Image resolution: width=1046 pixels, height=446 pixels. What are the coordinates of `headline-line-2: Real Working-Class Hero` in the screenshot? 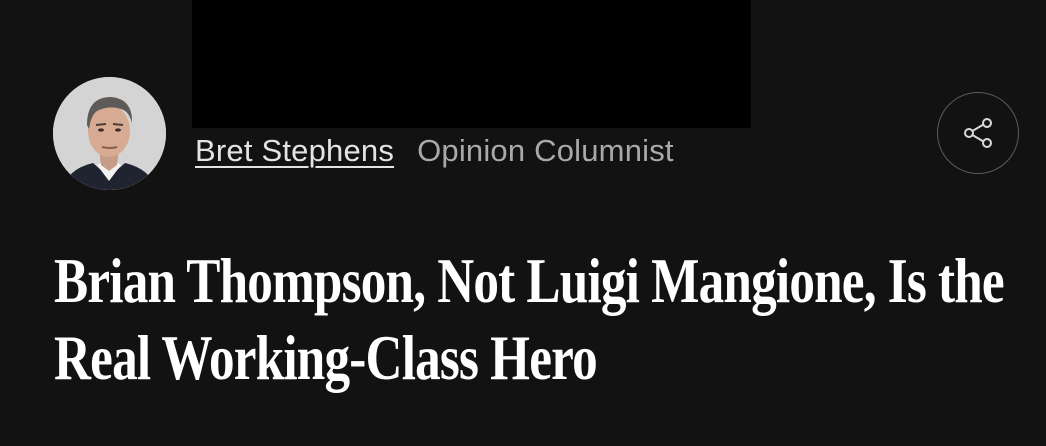 It's located at (326, 357).